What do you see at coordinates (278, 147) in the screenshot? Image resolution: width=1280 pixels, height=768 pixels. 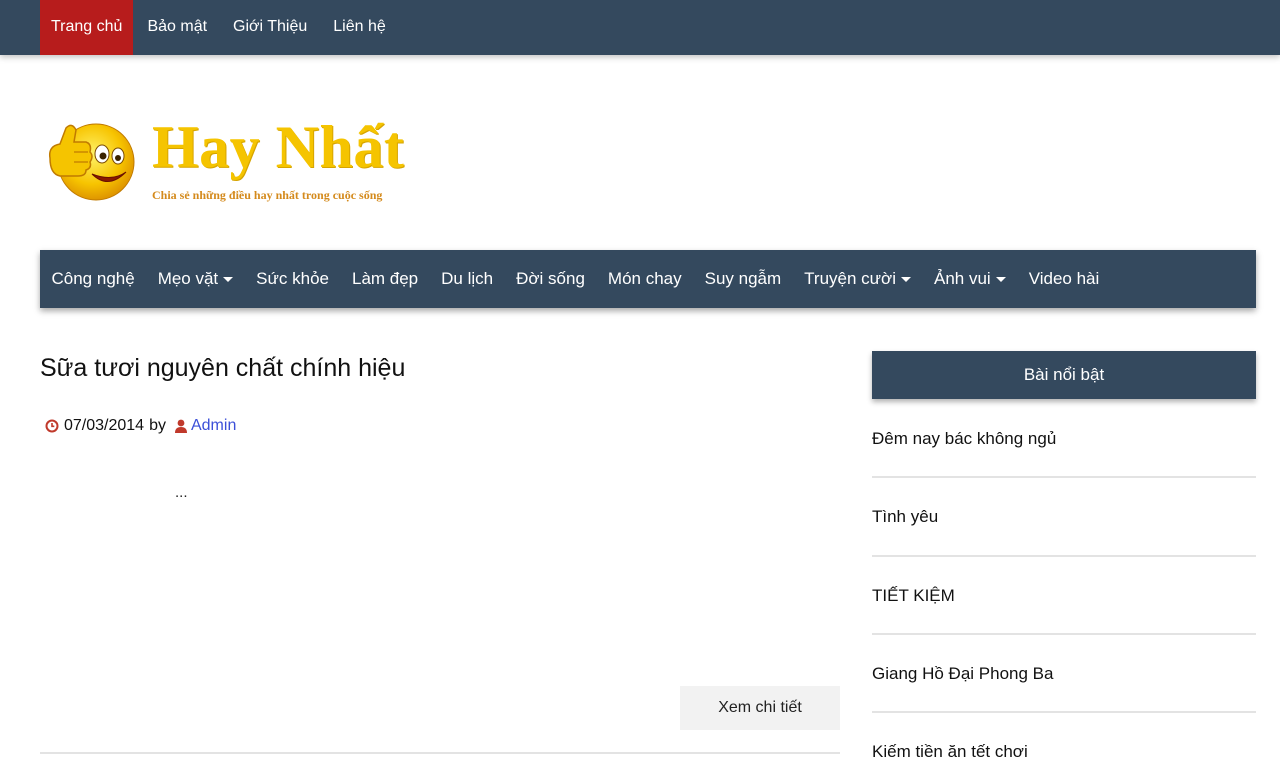 I see `logo-title: Hay Nhất` at bounding box center [278, 147].